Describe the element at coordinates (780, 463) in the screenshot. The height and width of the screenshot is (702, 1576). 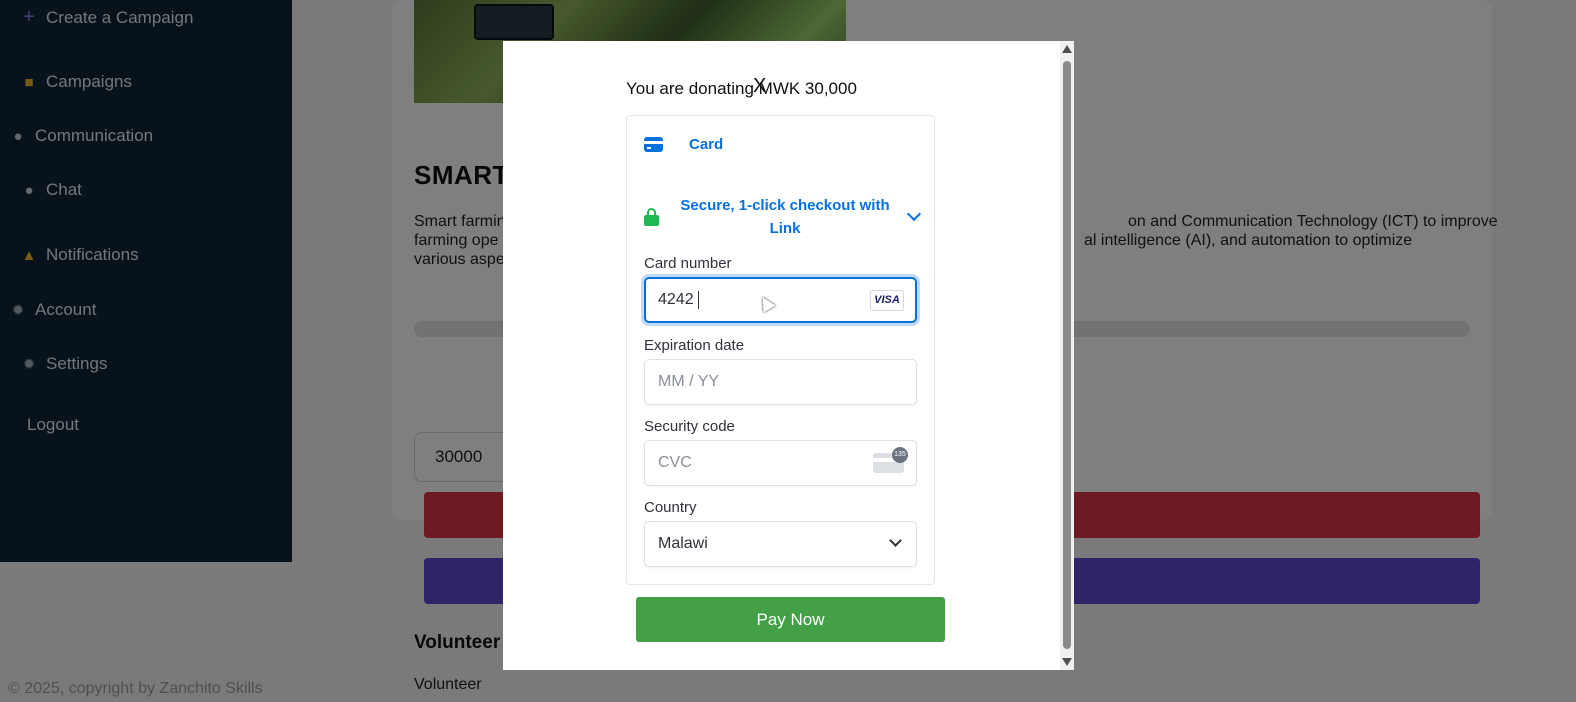
I see `cvc-input: CVC 135` at that location.